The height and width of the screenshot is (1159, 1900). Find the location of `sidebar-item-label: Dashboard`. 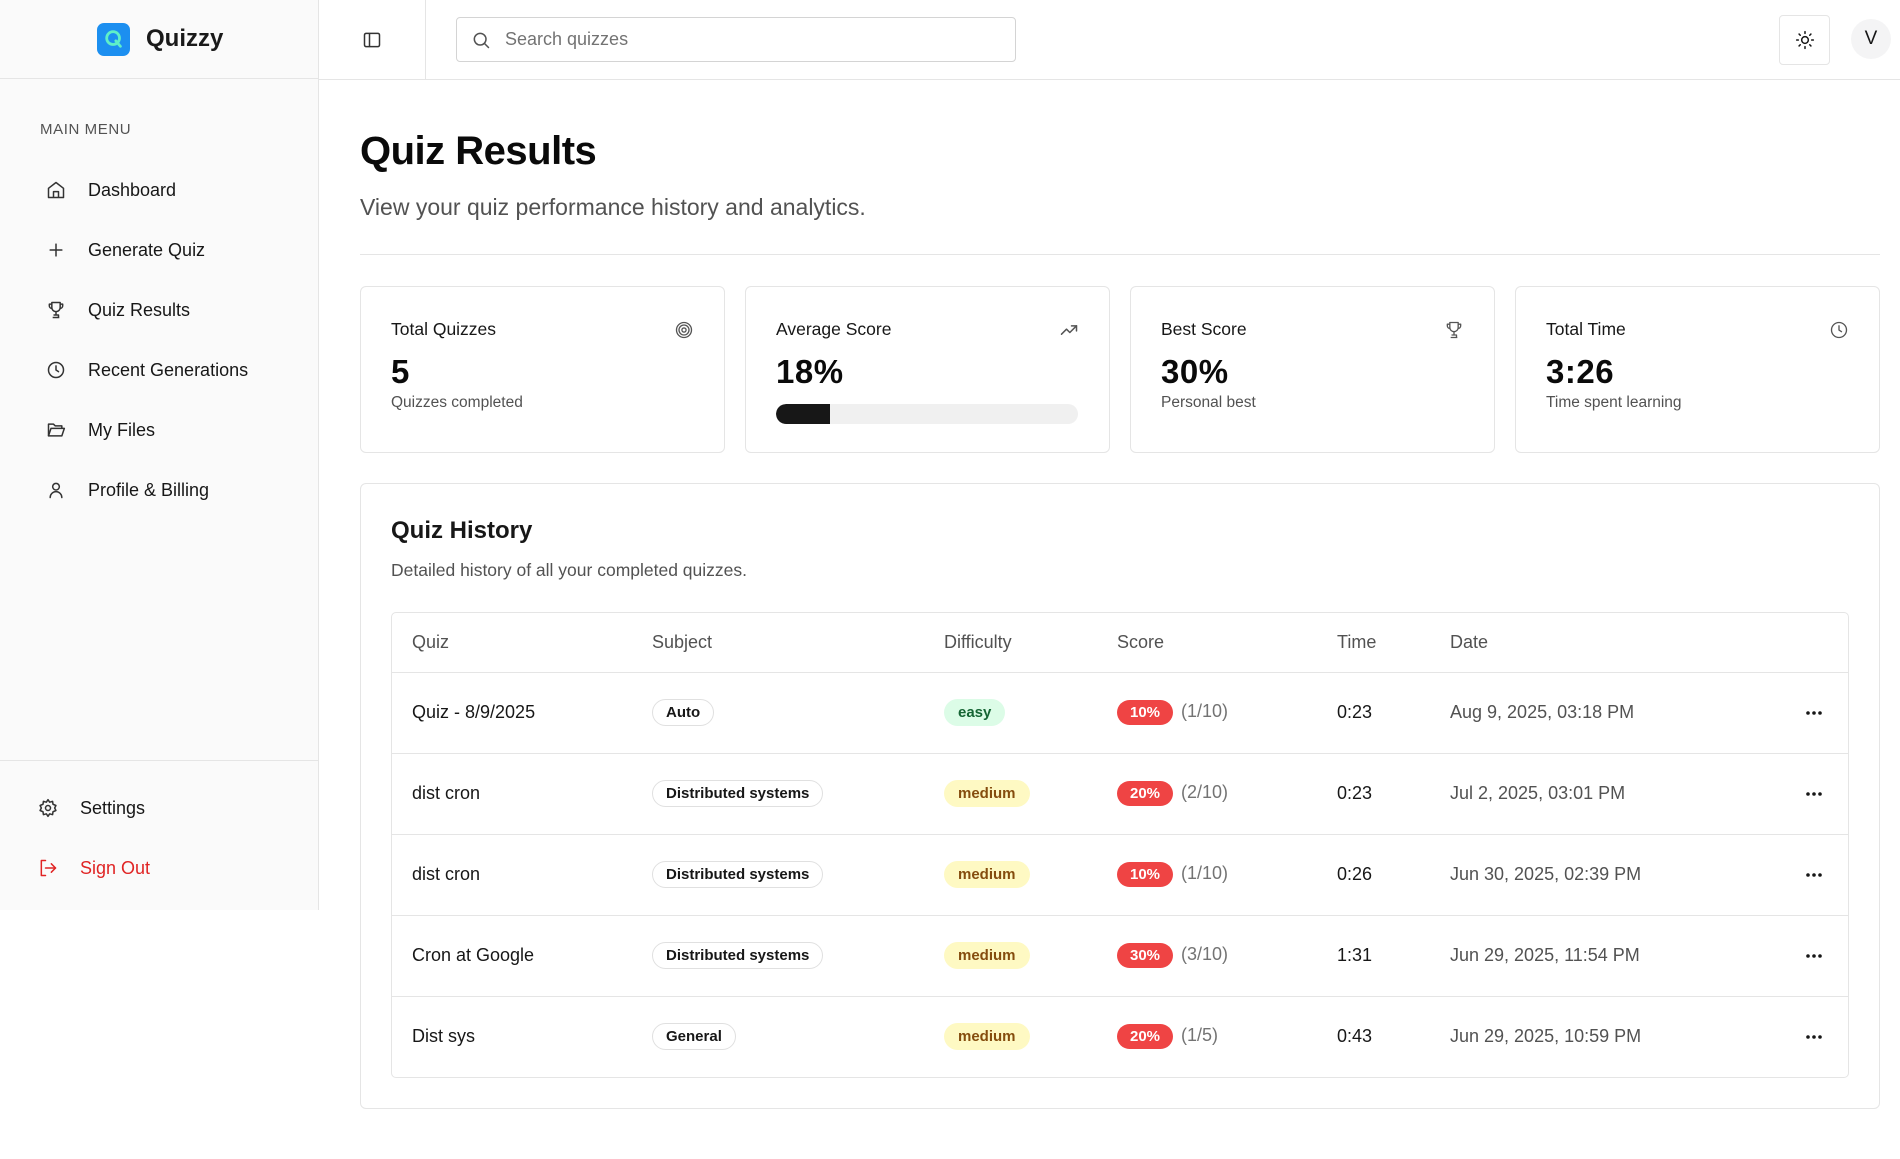

sidebar-item-label: Dashboard is located at coordinates (132, 189).